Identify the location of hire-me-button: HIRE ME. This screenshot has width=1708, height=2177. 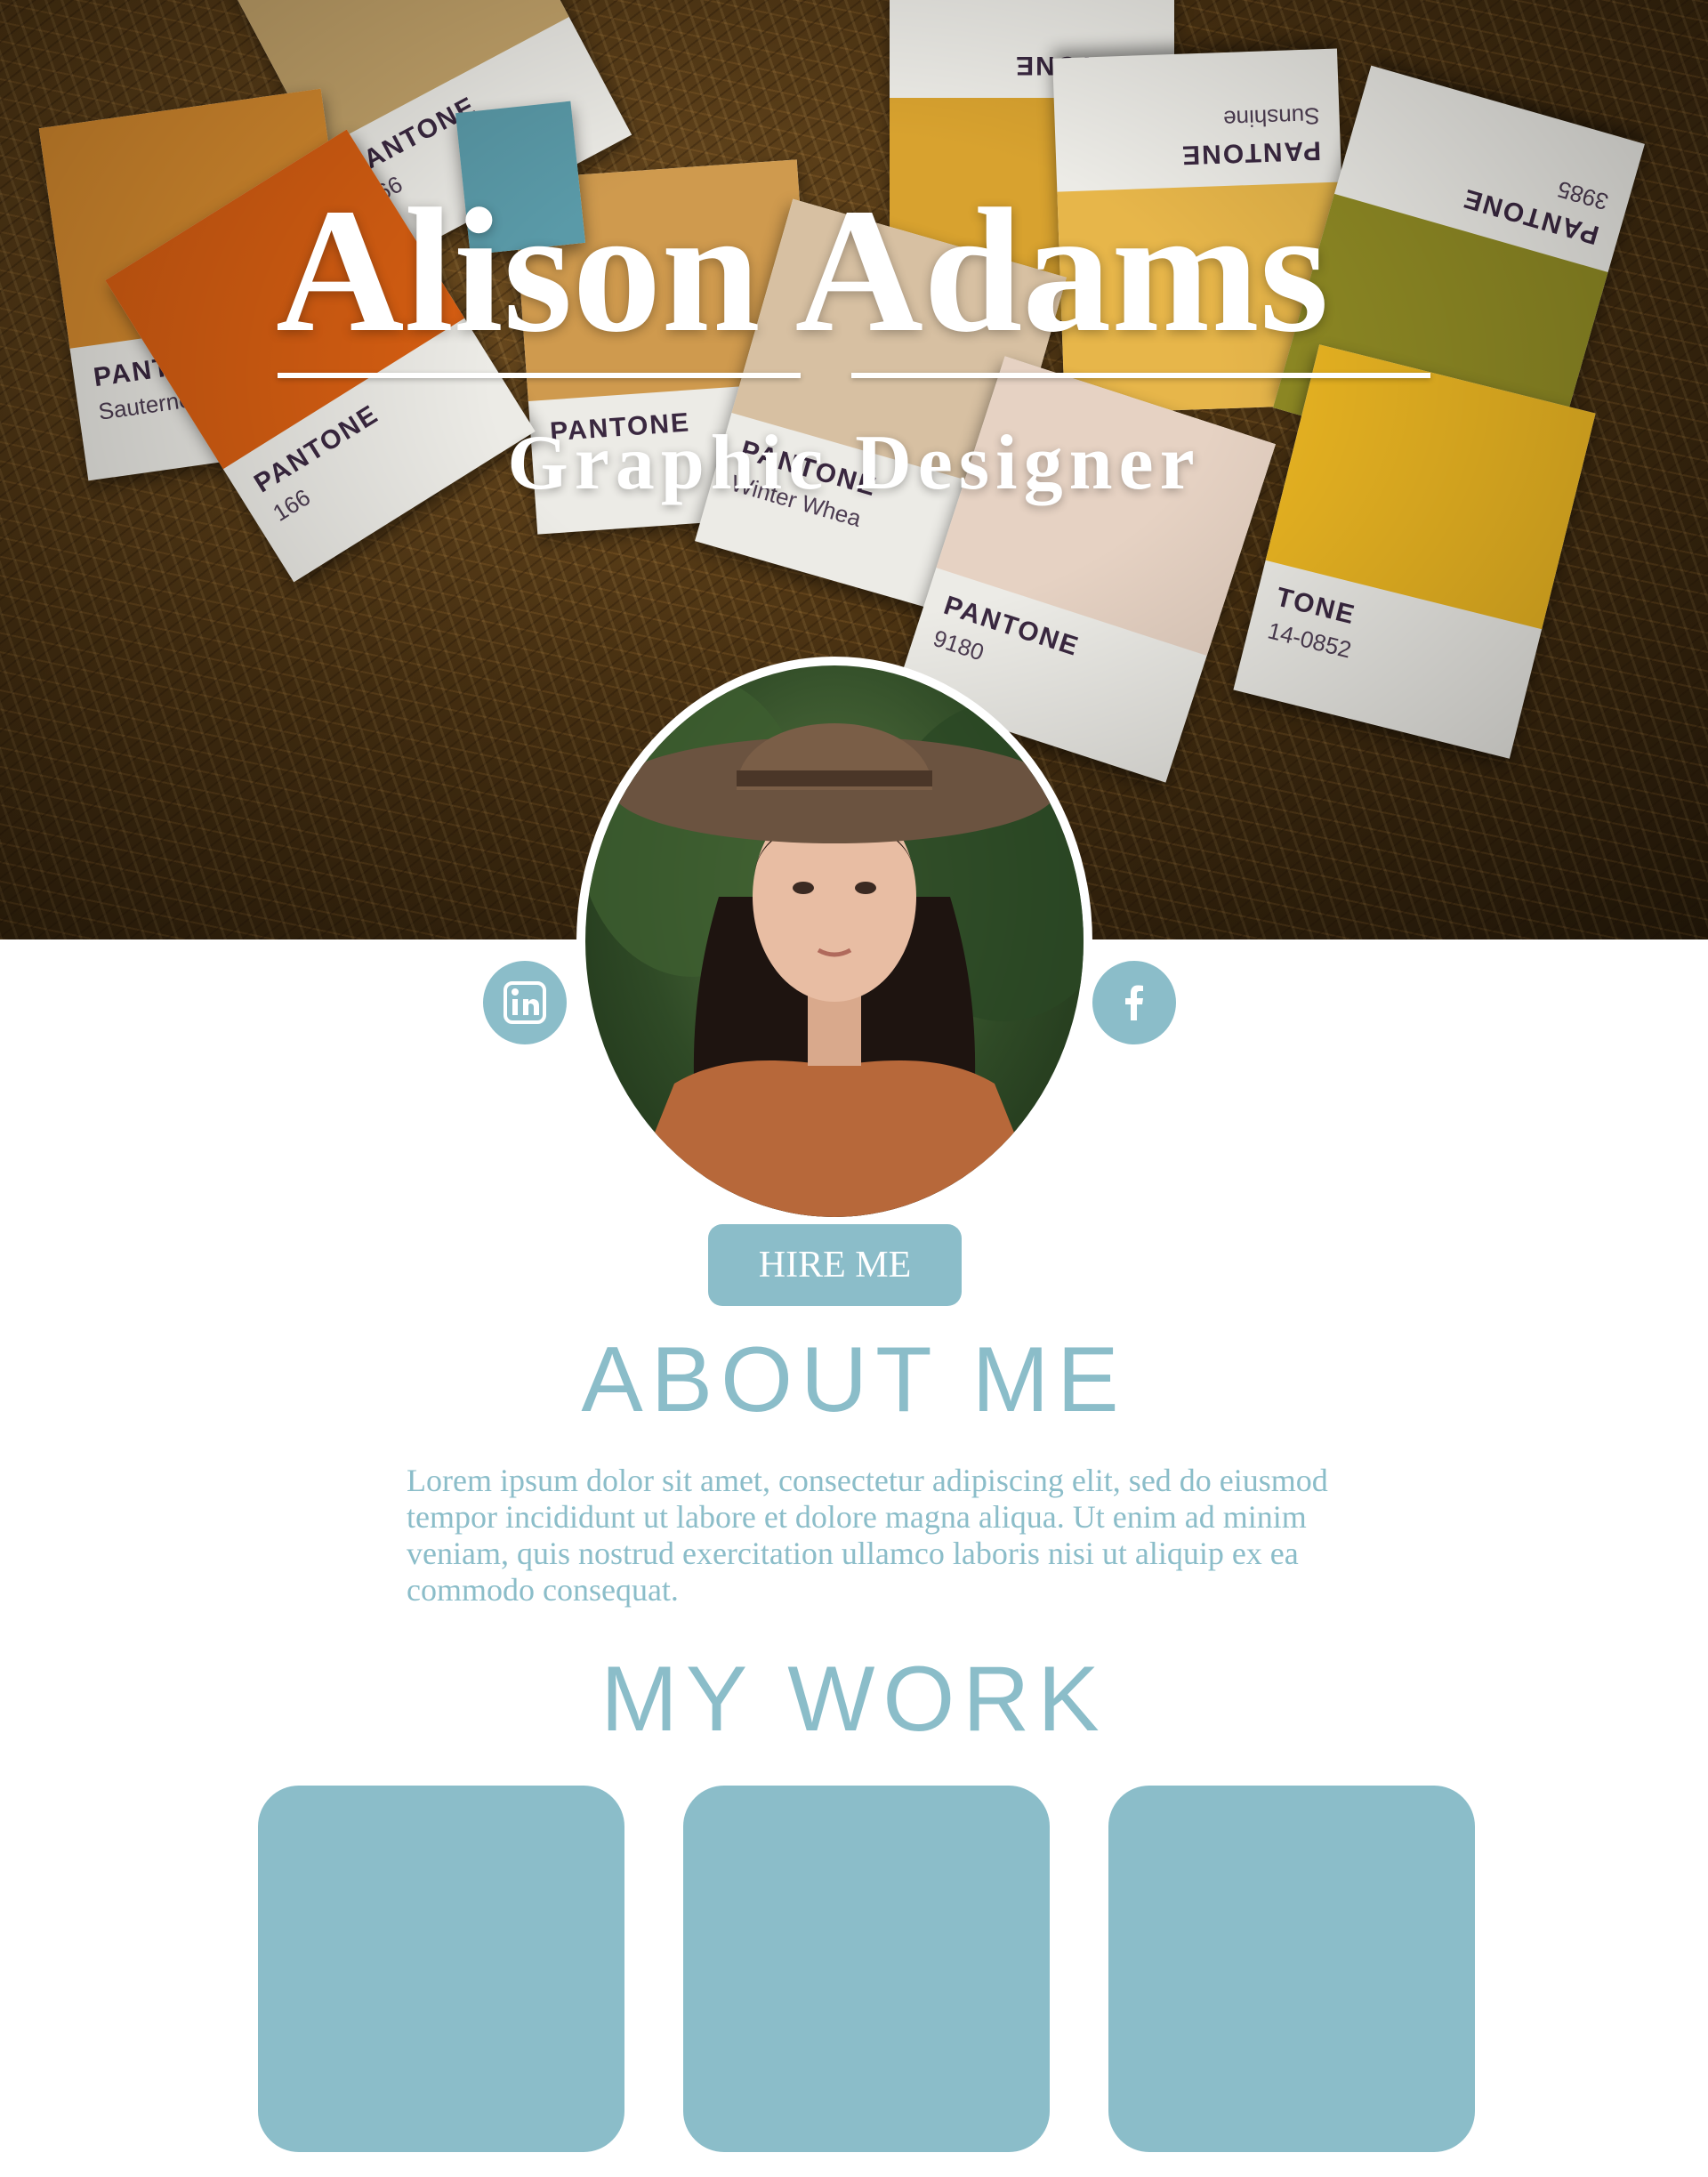
(835, 1265).